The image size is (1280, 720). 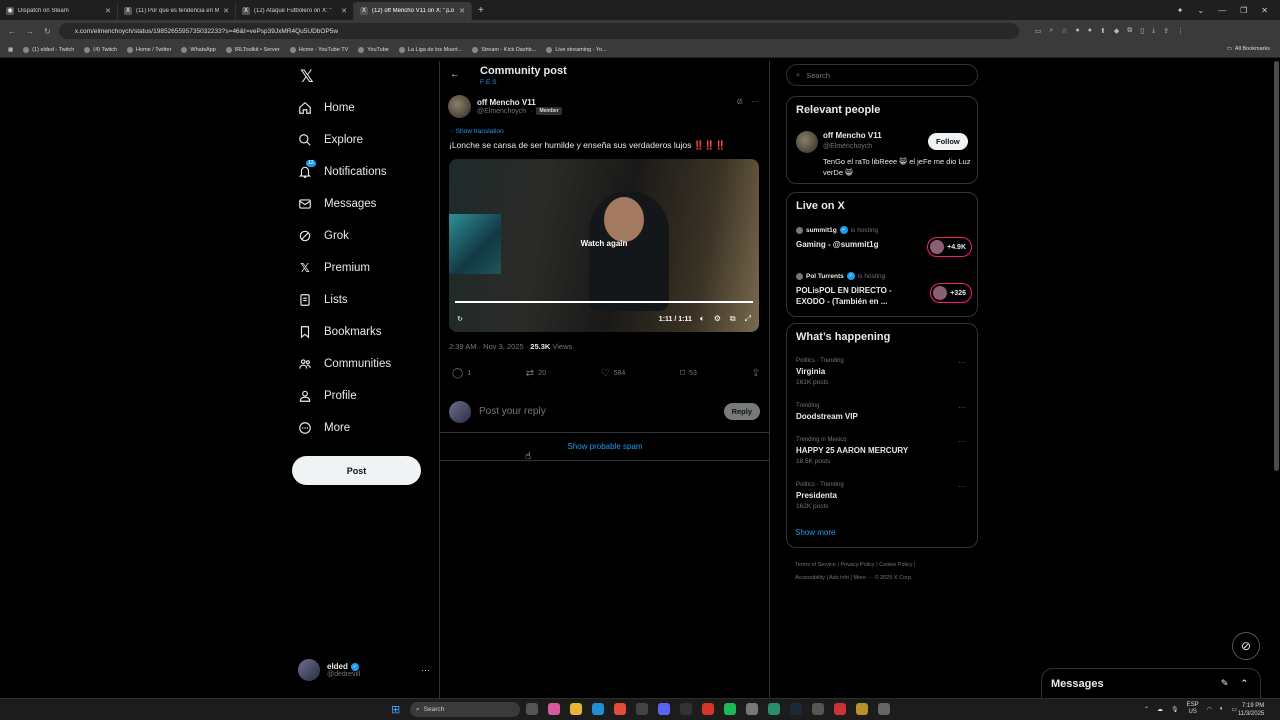 What do you see at coordinates (356, 470) in the screenshot?
I see `post-button: Post` at bounding box center [356, 470].